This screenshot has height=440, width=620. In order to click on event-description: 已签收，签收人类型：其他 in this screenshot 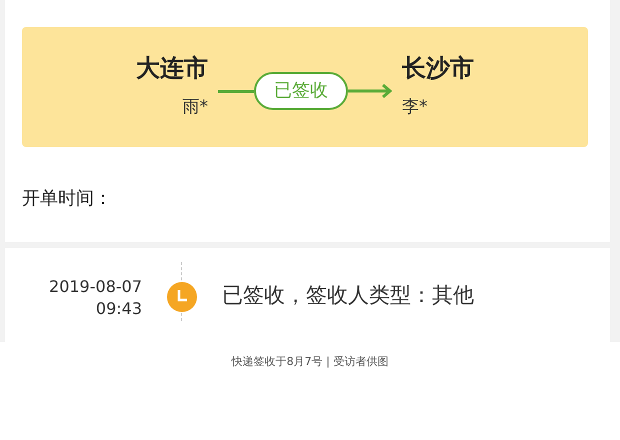, I will do `click(348, 295)`.